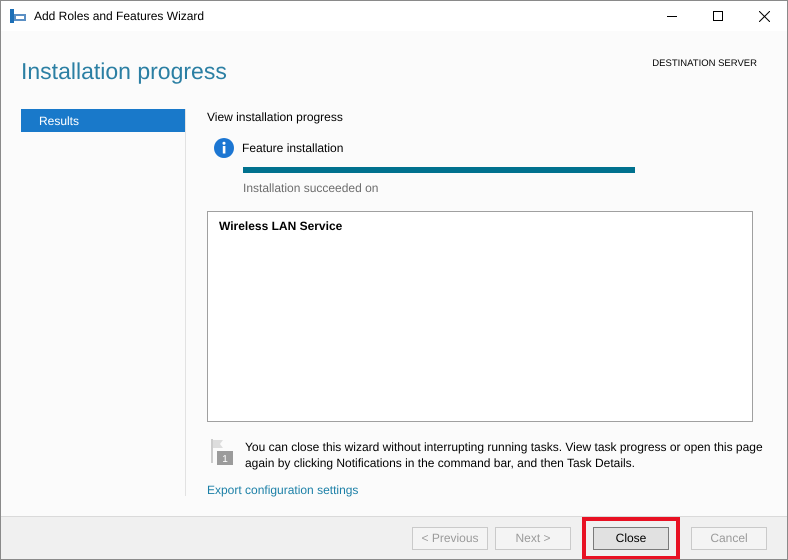 The image size is (788, 560). I want to click on page-title: Installation progress, so click(124, 72).